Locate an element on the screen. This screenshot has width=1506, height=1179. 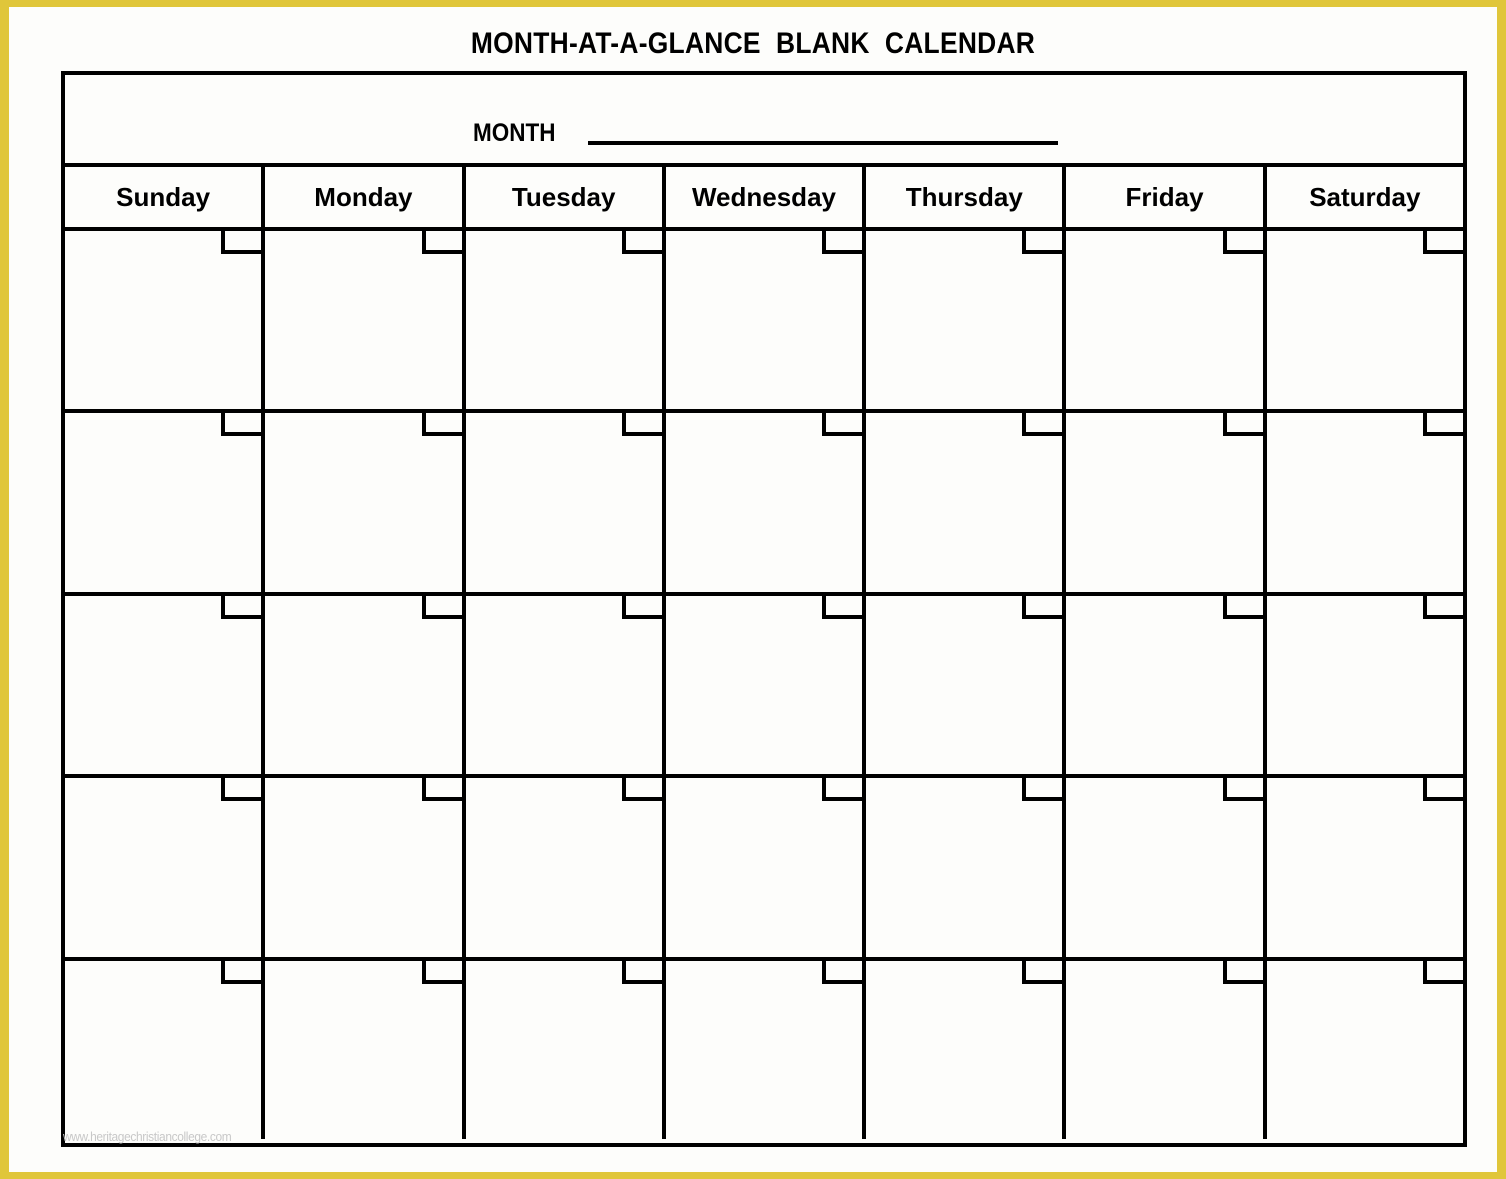
weekday-label: Sunday is located at coordinates (163, 196).